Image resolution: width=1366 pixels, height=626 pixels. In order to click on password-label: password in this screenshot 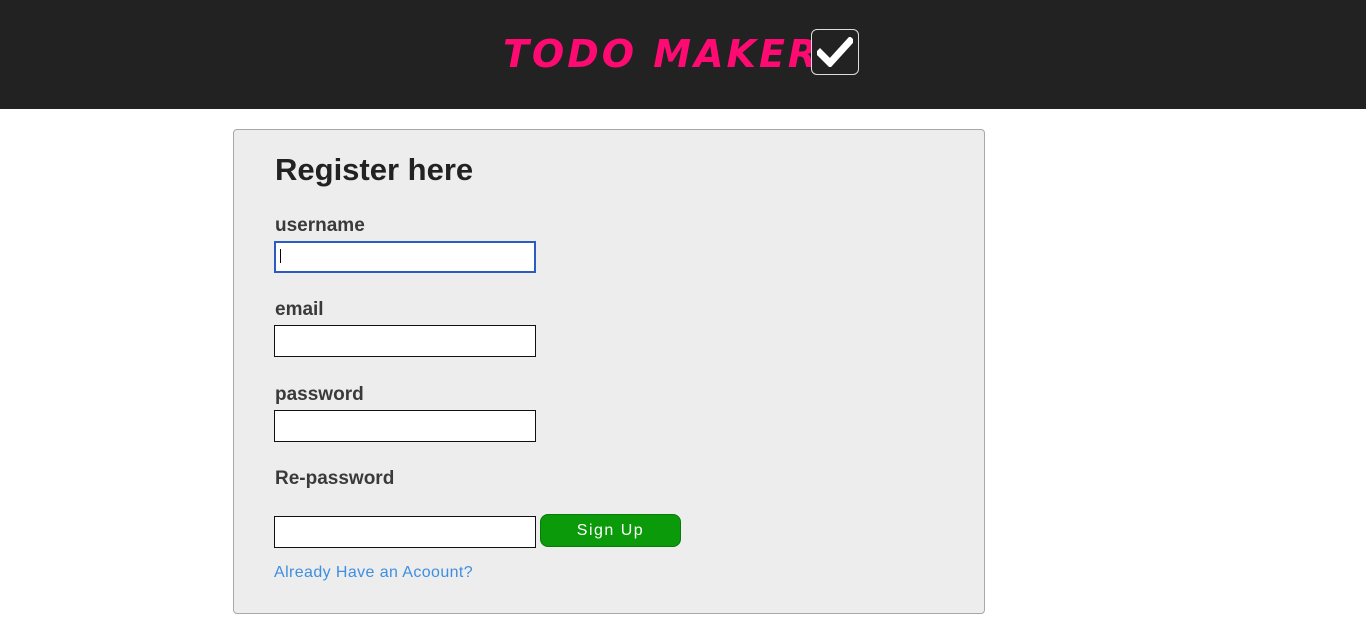, I will do `click(319, 394)`.